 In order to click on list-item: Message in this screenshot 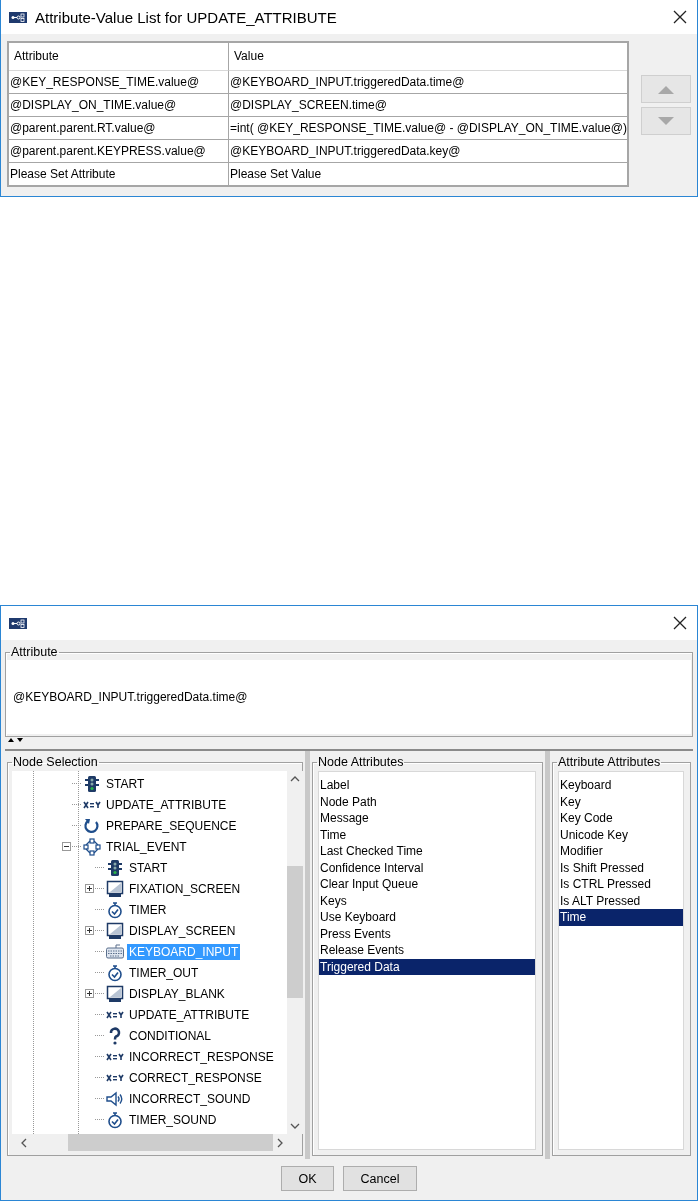, I will do `click(427, 818)`.